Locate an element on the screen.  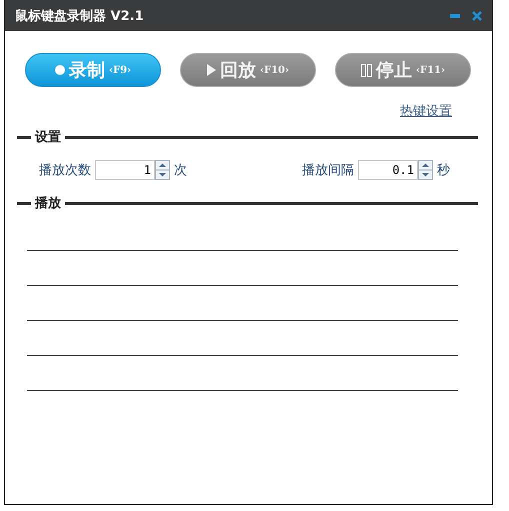
unit-label: 秒 is located at coordinates (443, 170).